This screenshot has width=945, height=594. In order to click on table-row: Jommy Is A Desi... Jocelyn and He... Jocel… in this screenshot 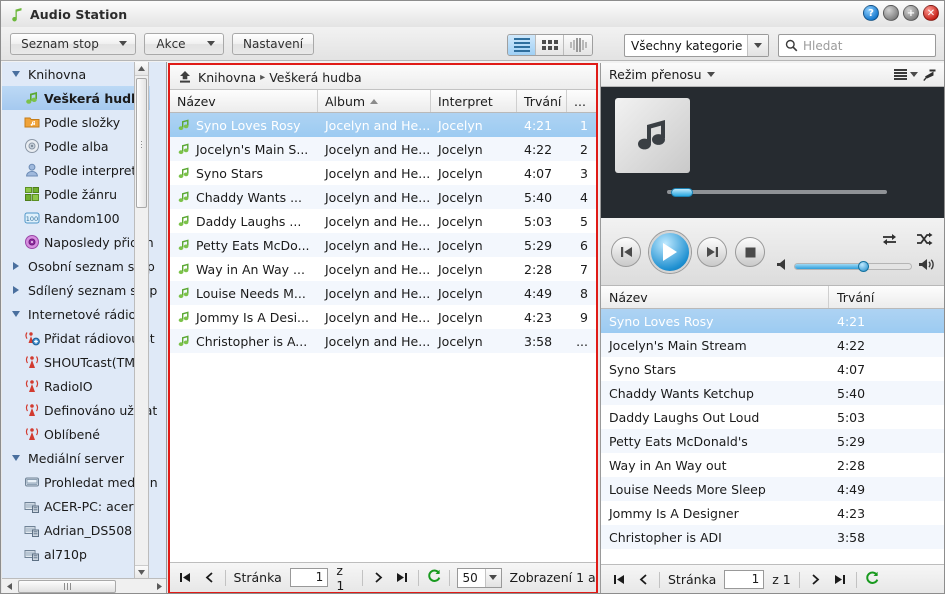, I will do `click(383, 317)`.